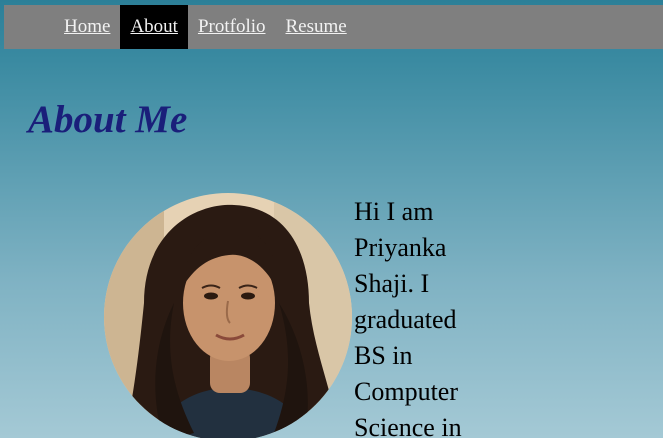 The image size is (663, 438). What do you see at coordinates (154, 27) in the screenshot?
I see `nav-link-about: About` at bounding box center [154, 27].